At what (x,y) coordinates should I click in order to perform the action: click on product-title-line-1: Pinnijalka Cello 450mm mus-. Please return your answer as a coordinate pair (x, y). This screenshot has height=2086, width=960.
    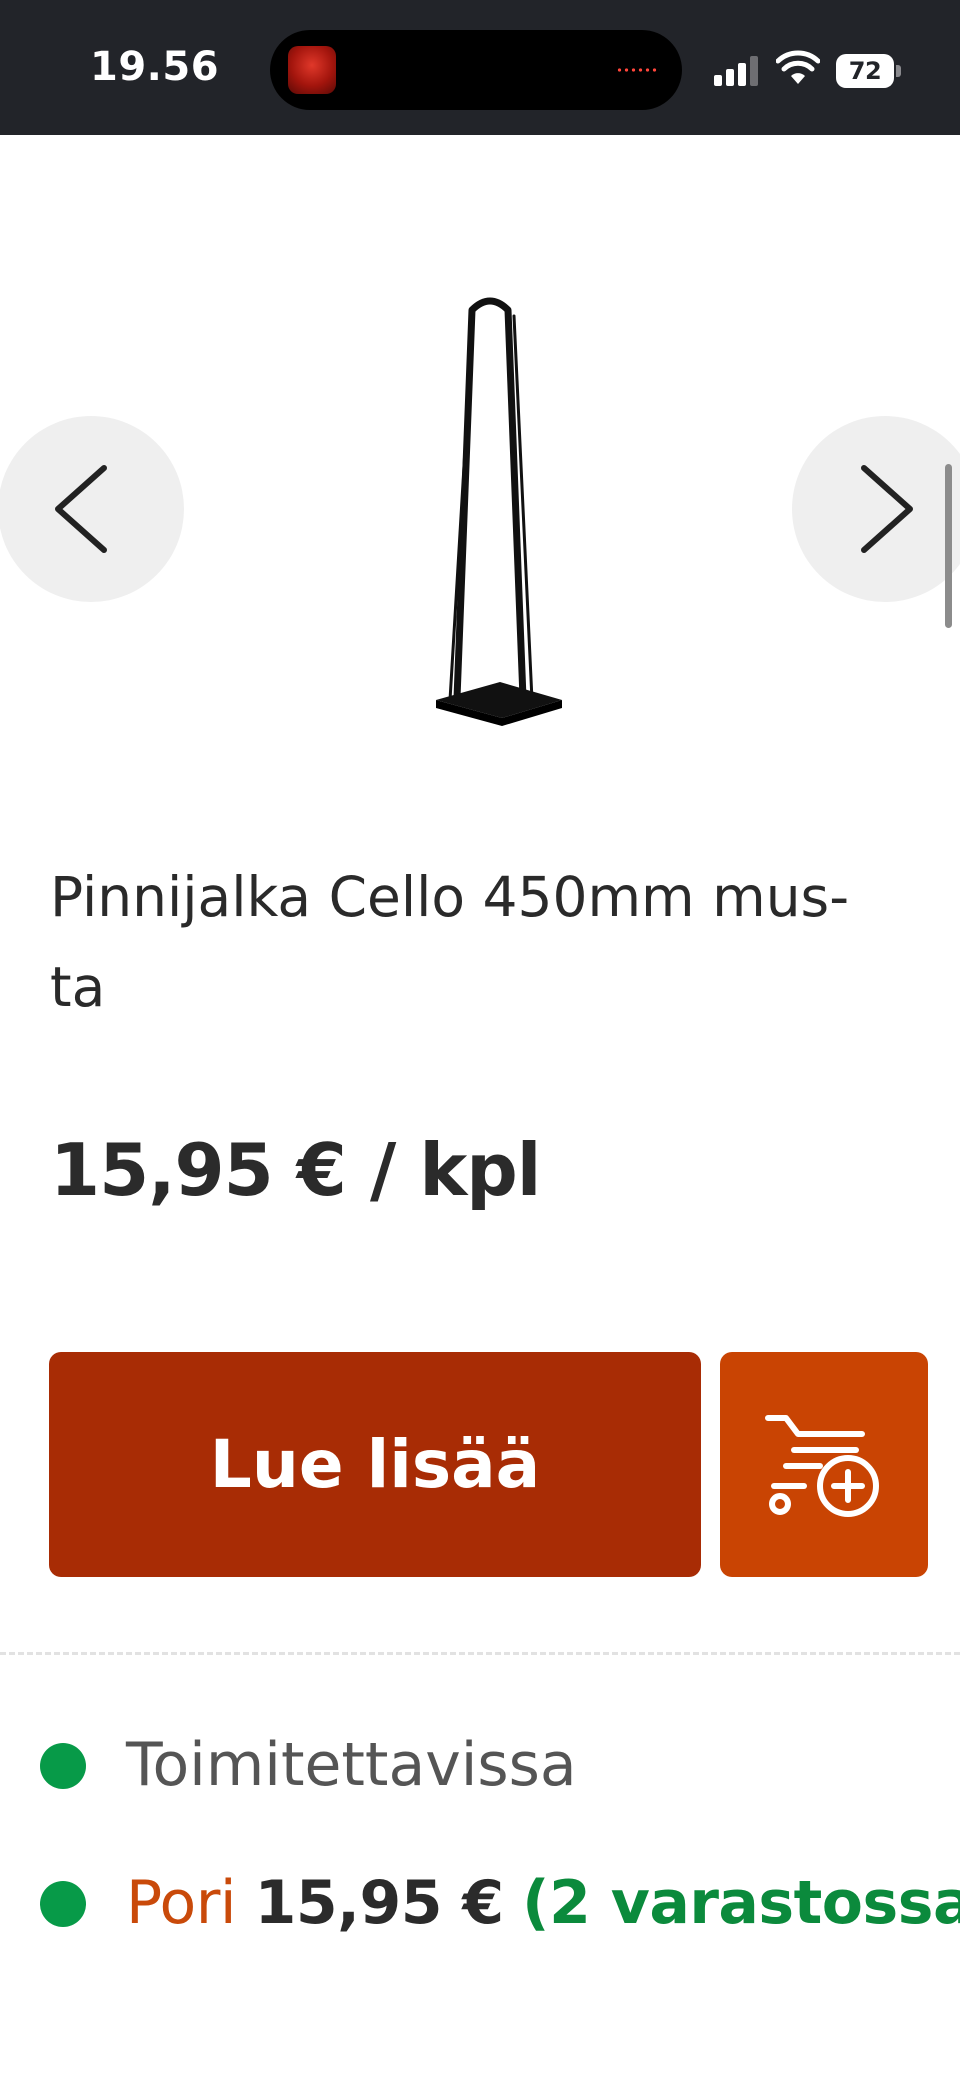
    Looking at the image, I should click on (450, 897).